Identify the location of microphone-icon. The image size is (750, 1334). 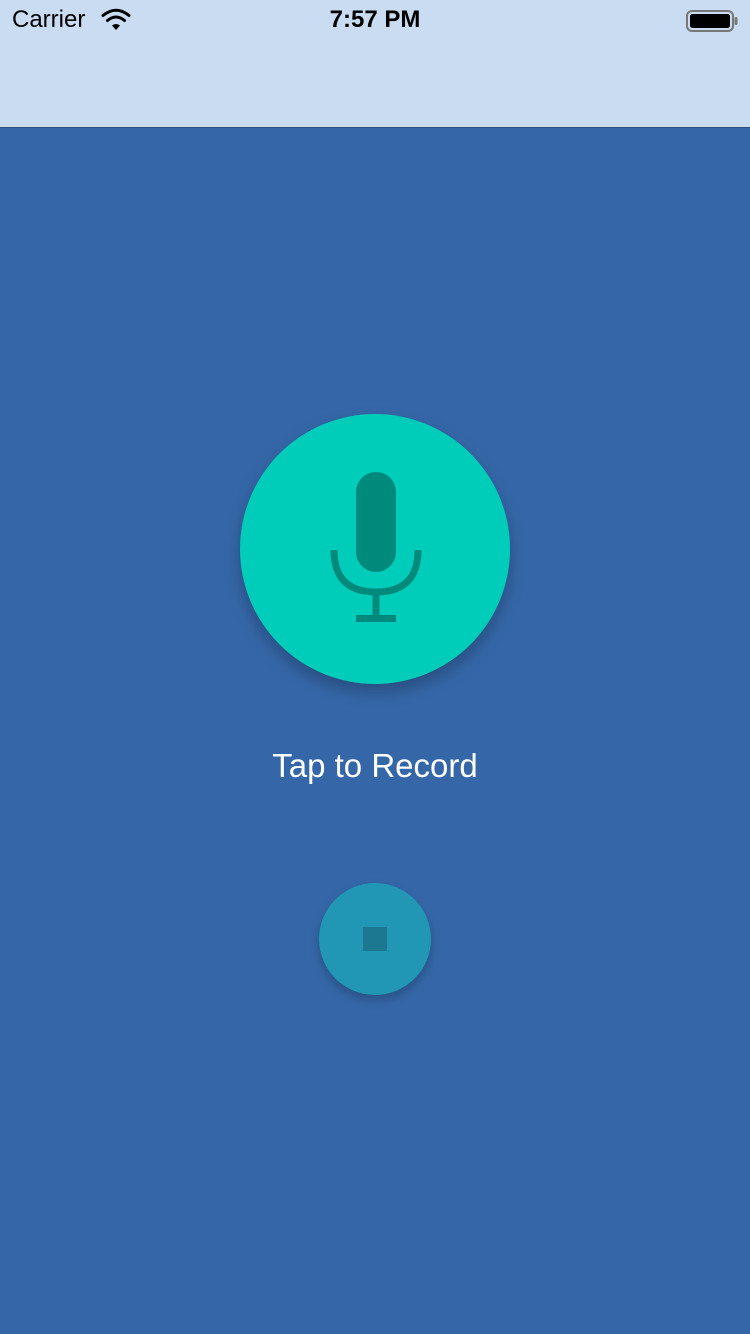
(376, 547).